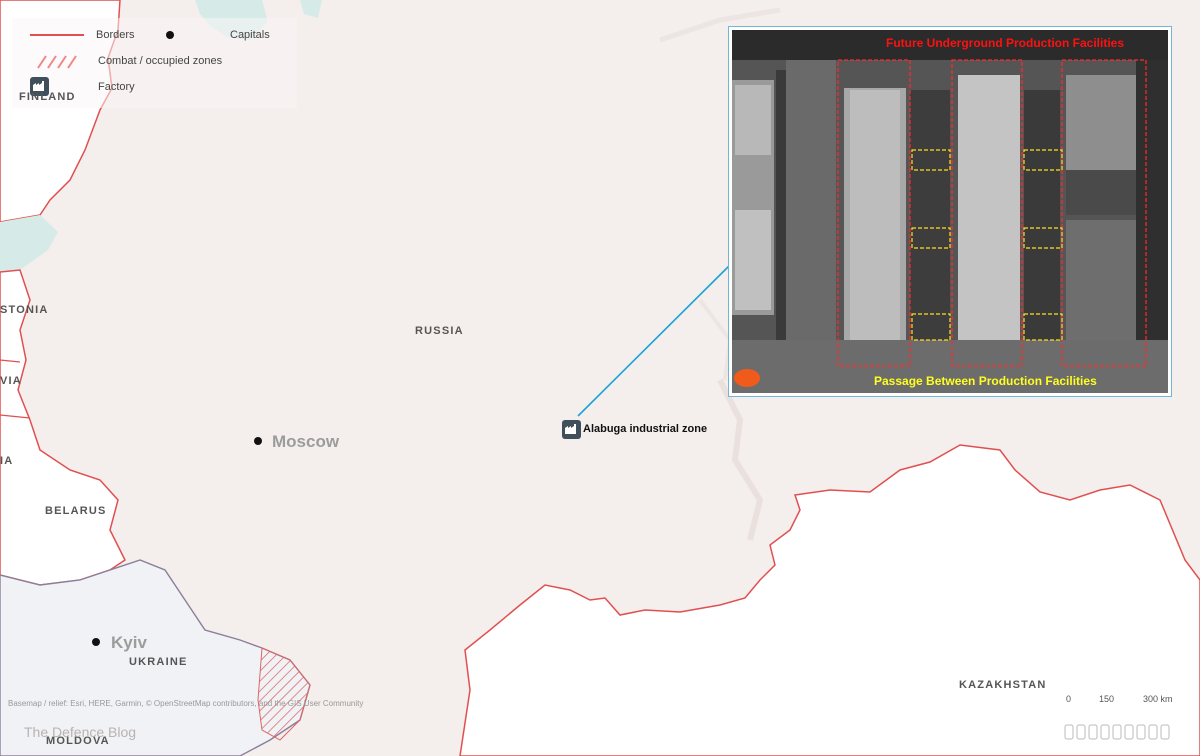 Image resolution: width=1200 pixels, height=756 pixels. I want to click on legend-capitals-label: Capitals, so click(250, 35).